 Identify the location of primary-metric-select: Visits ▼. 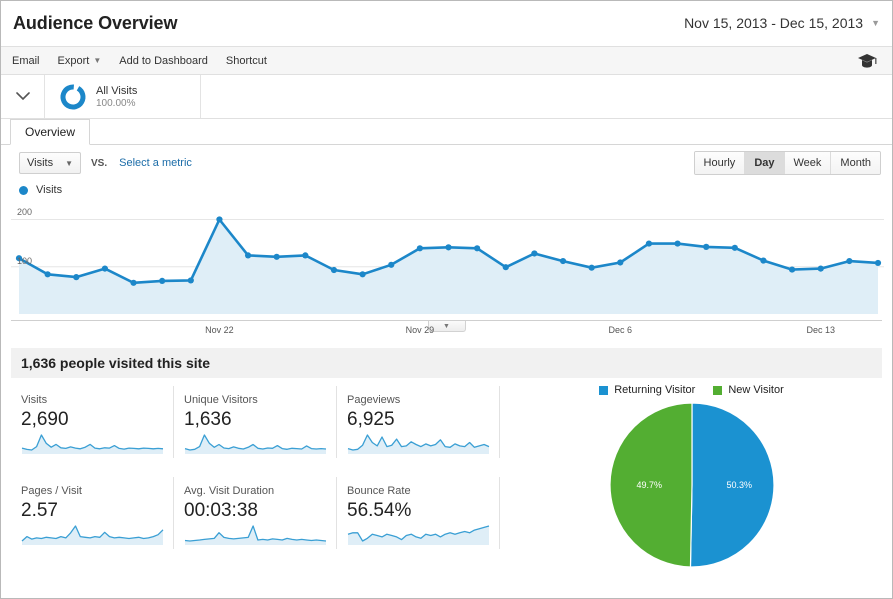
(50, 163).